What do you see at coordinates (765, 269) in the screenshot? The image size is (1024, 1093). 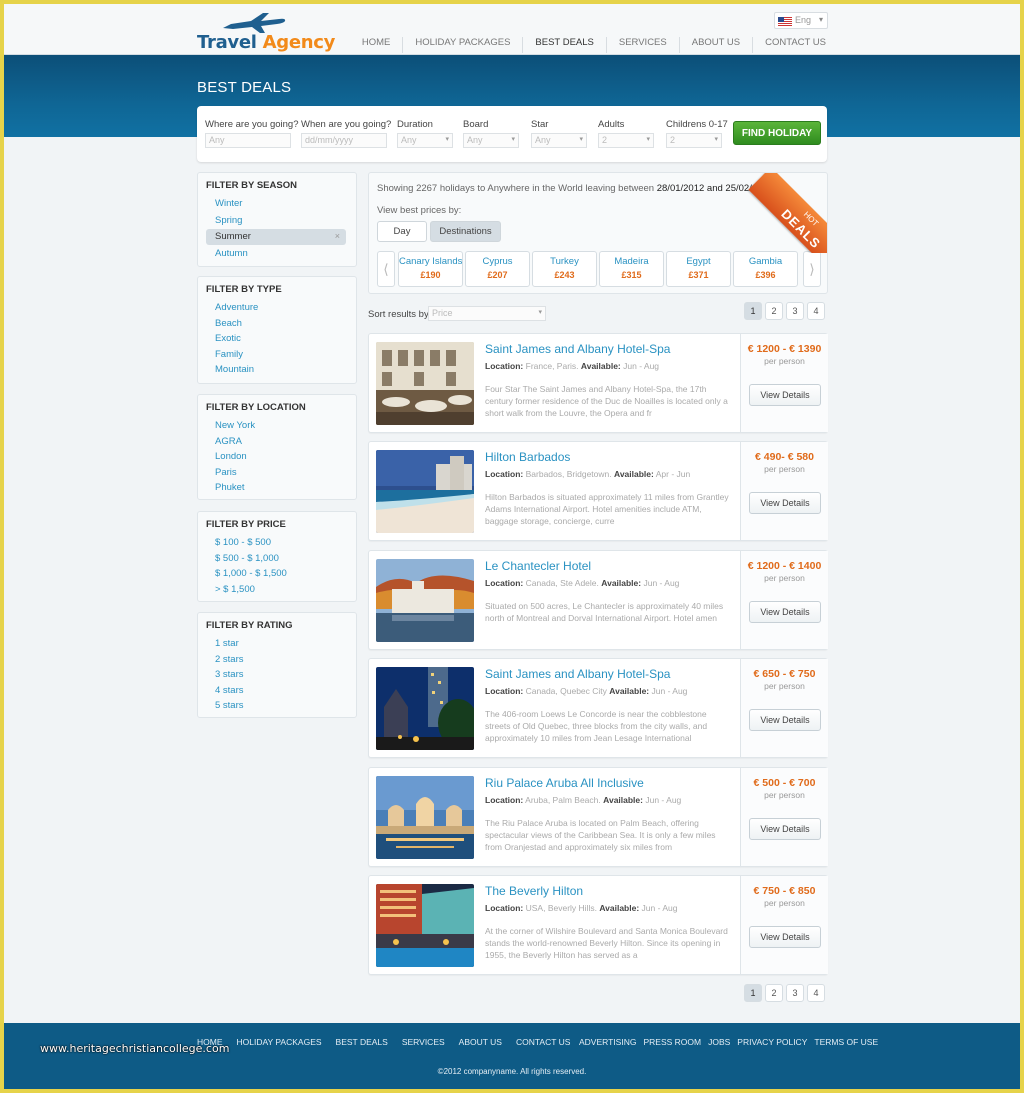 I see `destination-gambia: Gambia £396` at bounding box center [765, 269].